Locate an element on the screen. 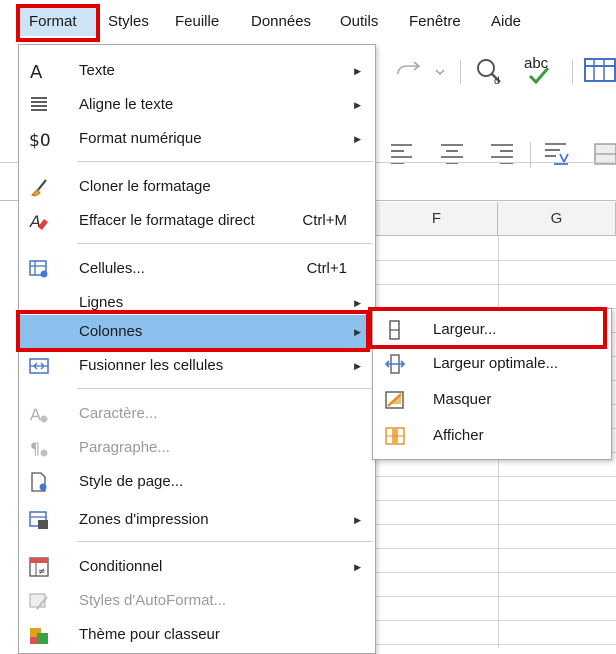 The height and width of the screenshot is (654, 616). menu-item-aligne-texte: Aligne le texte ▶ is located at coordinates (197, 105).